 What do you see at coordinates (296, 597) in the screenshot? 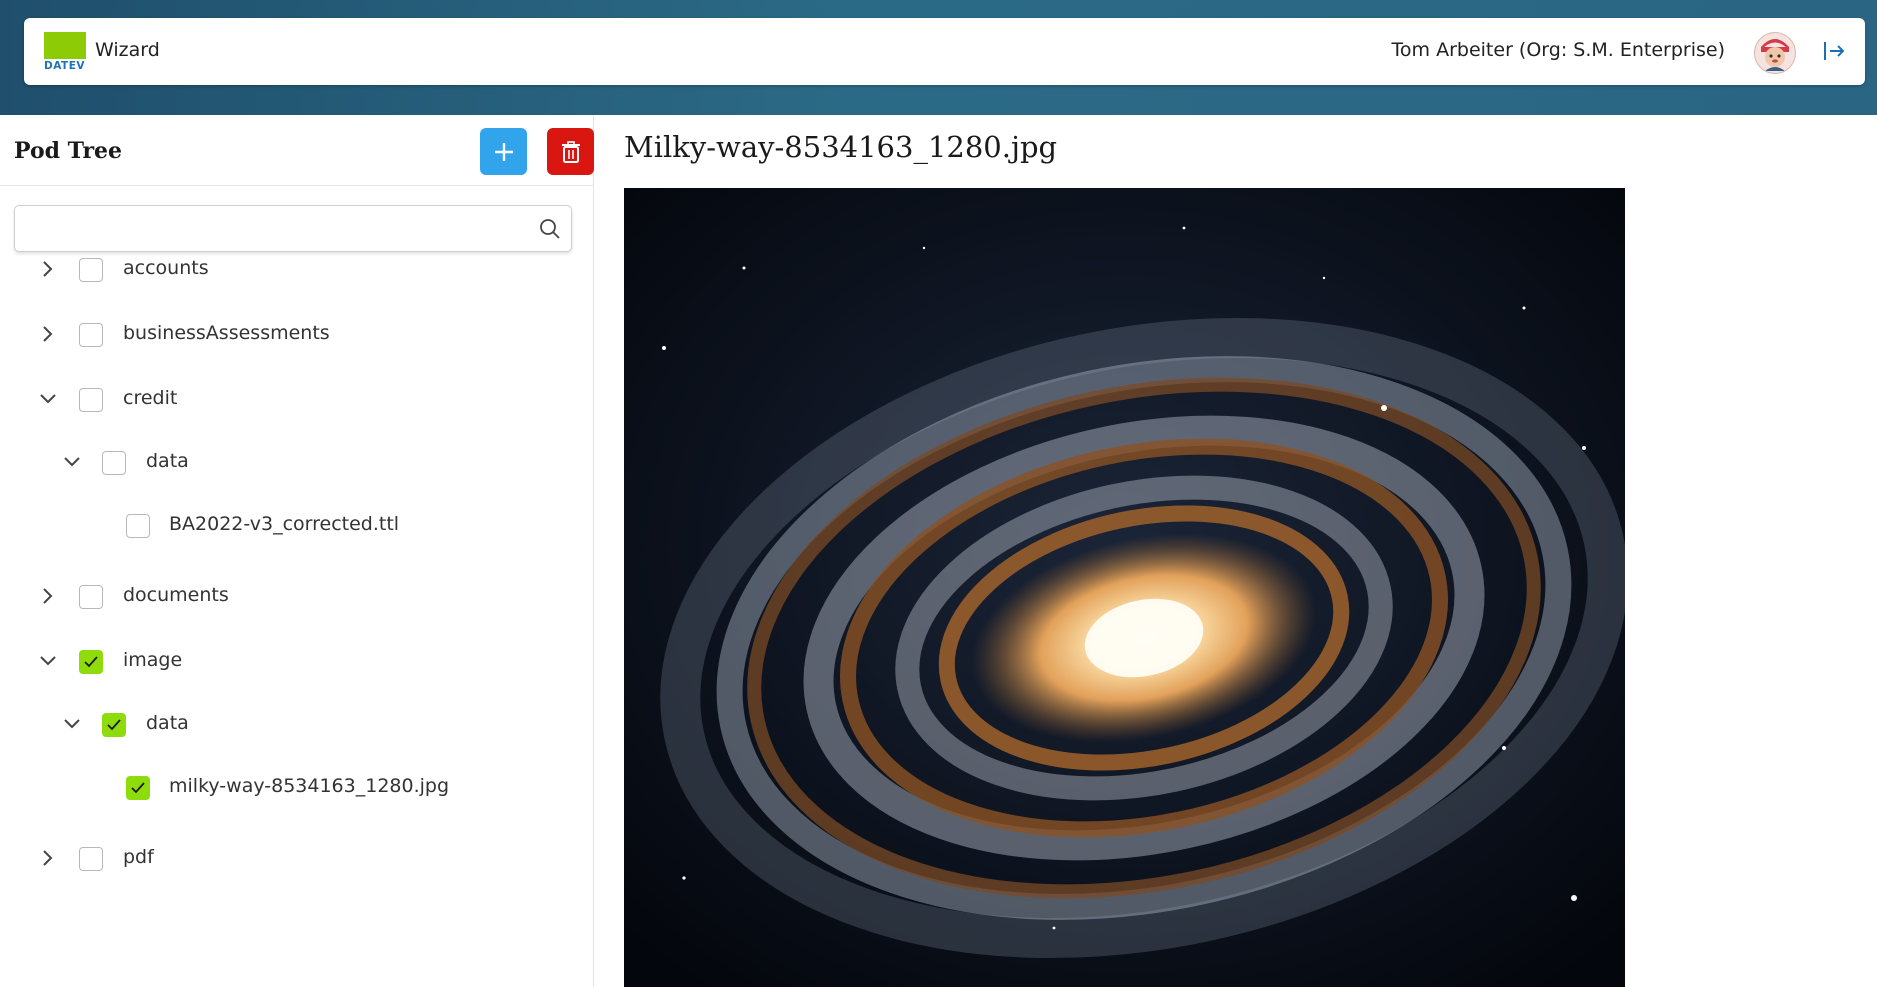
I see `tree-item: documents` at bounding box center [296, 597].